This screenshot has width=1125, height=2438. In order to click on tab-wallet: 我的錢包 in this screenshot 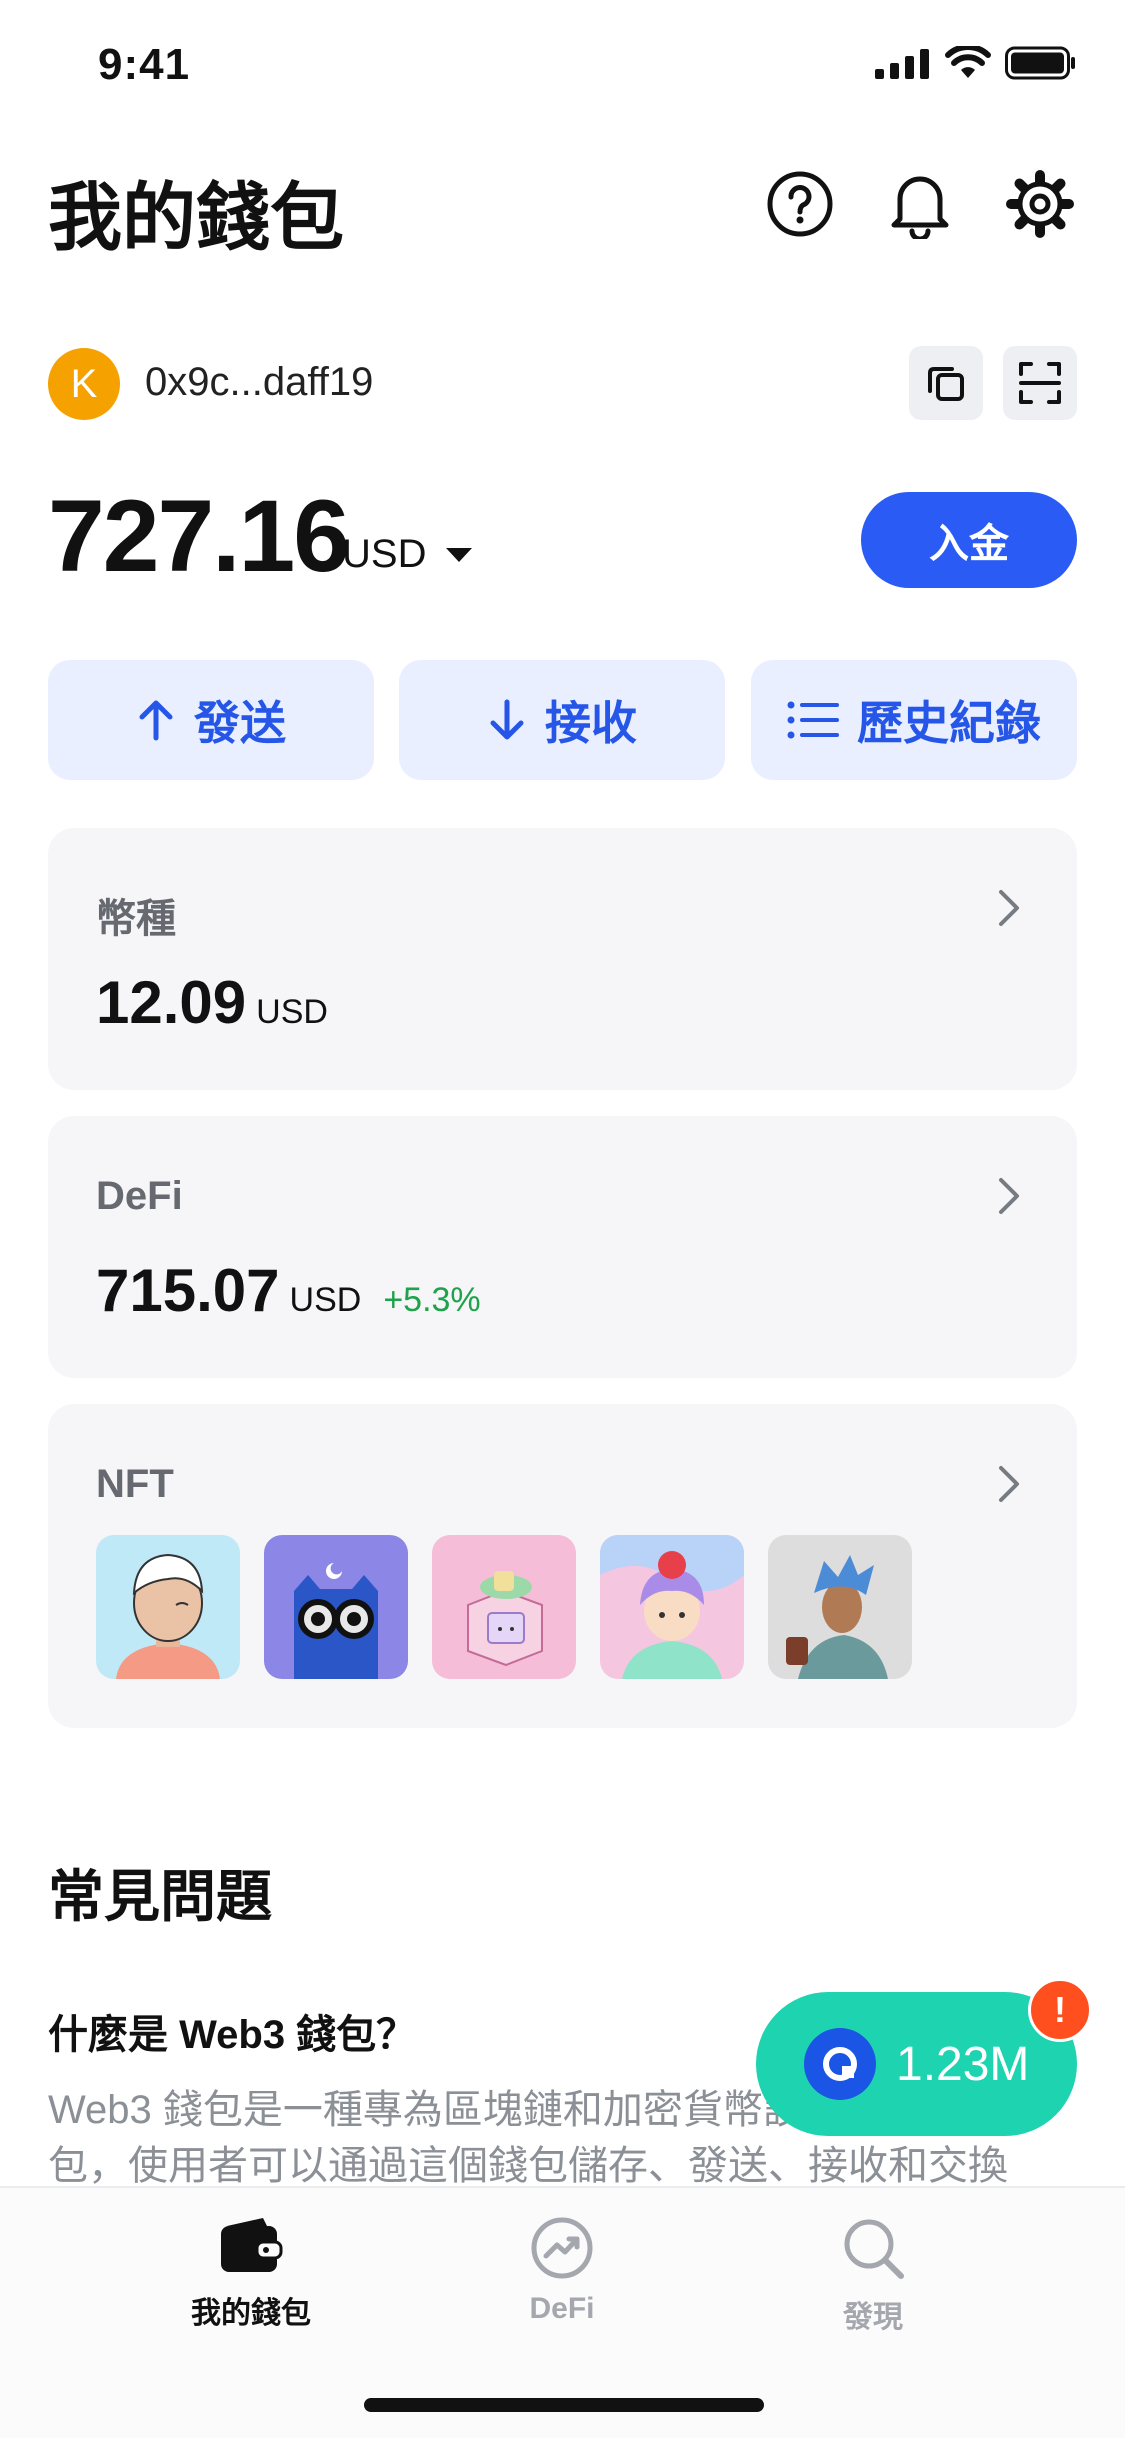, I will do `click(251, 2274)`.